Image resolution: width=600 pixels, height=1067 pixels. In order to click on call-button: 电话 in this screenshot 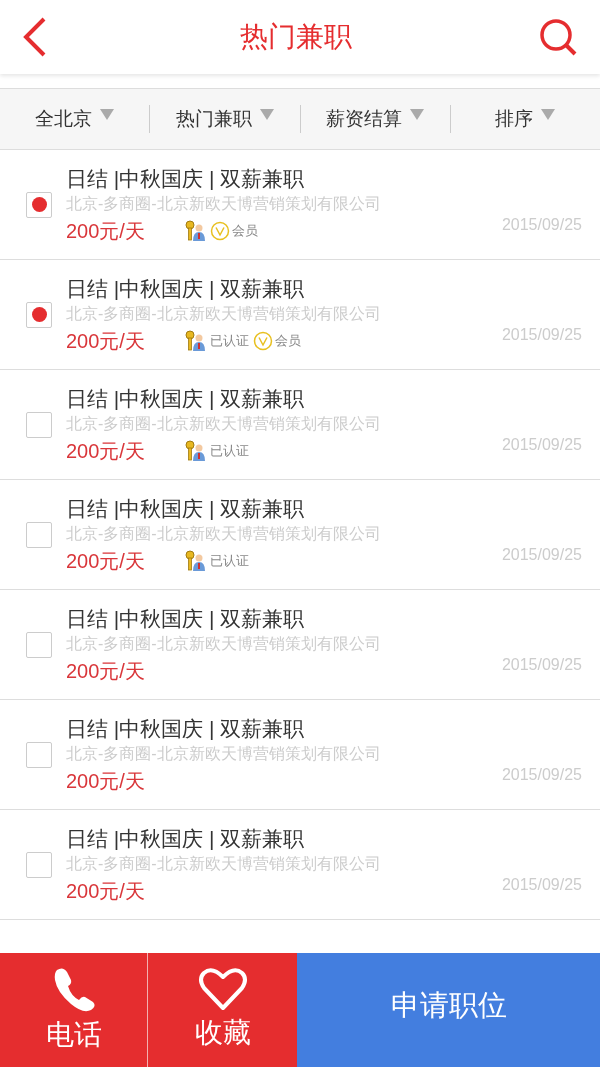, I will do `click(74, 1010)`.